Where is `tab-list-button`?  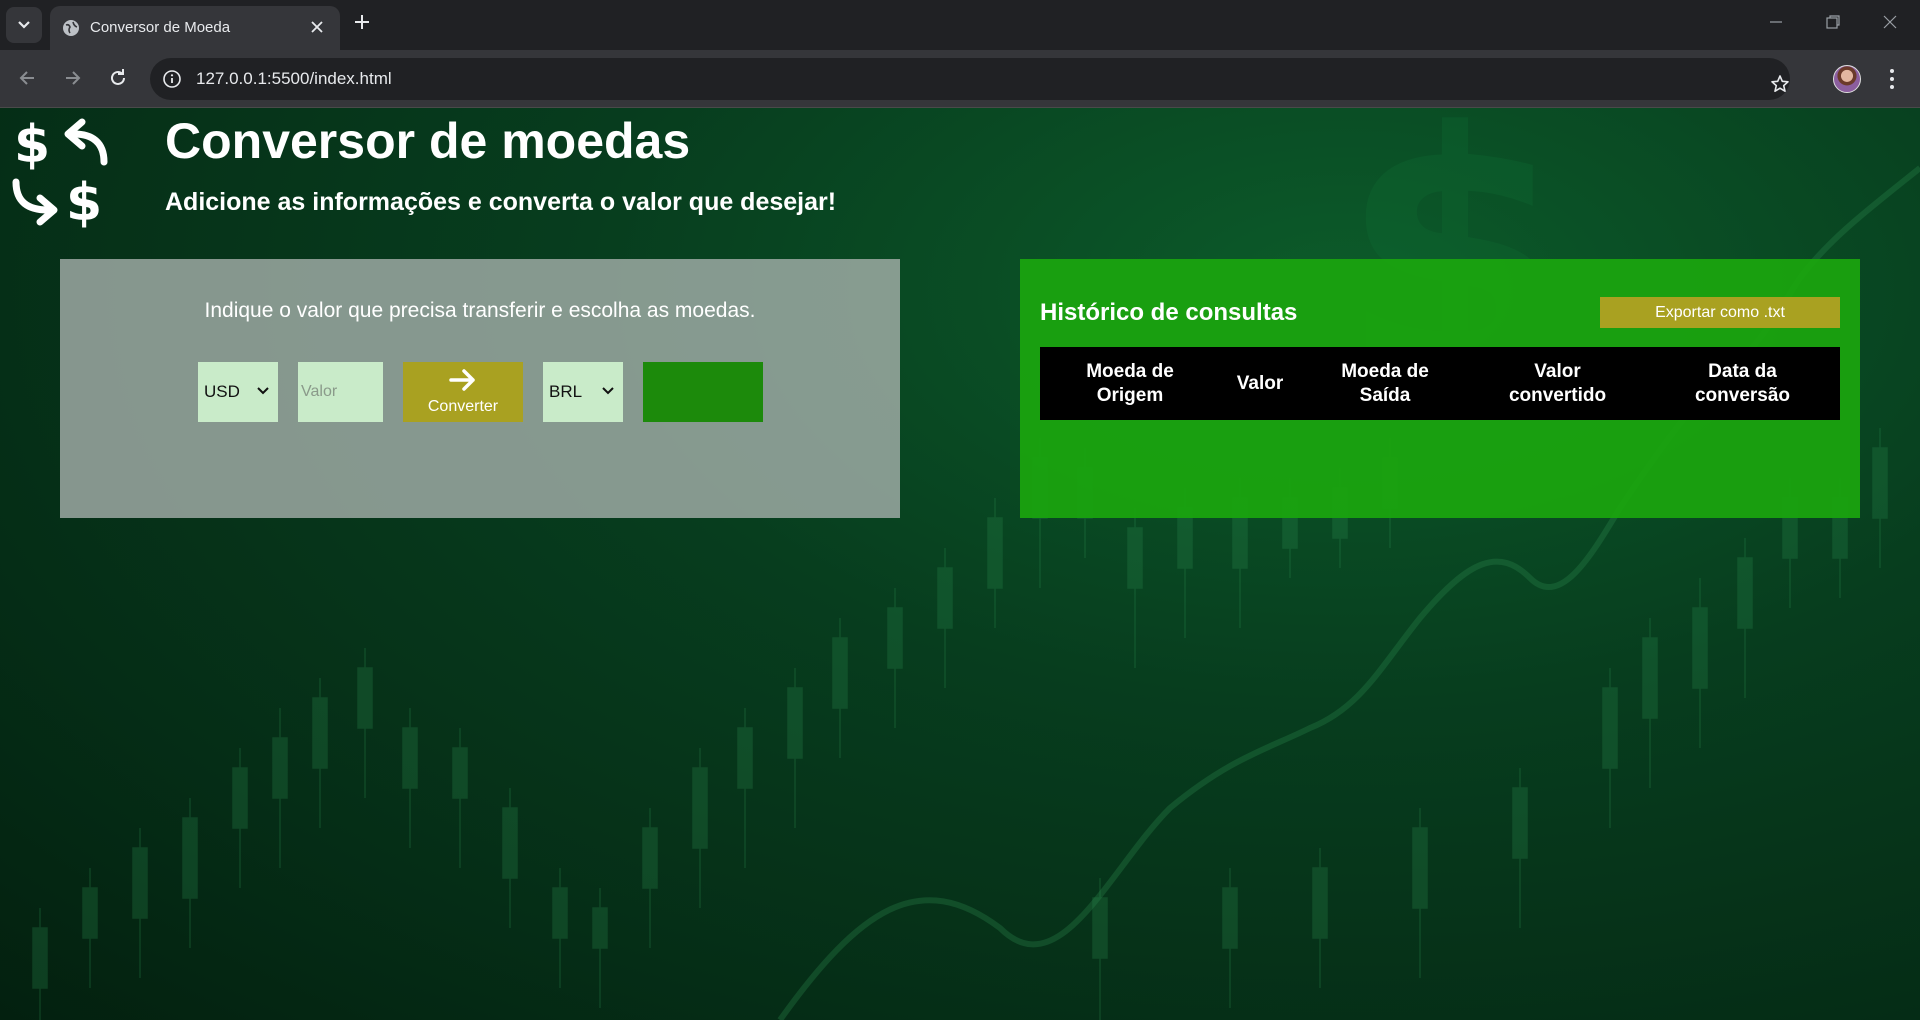
tab-list-button is located at coordinates (24, 25).